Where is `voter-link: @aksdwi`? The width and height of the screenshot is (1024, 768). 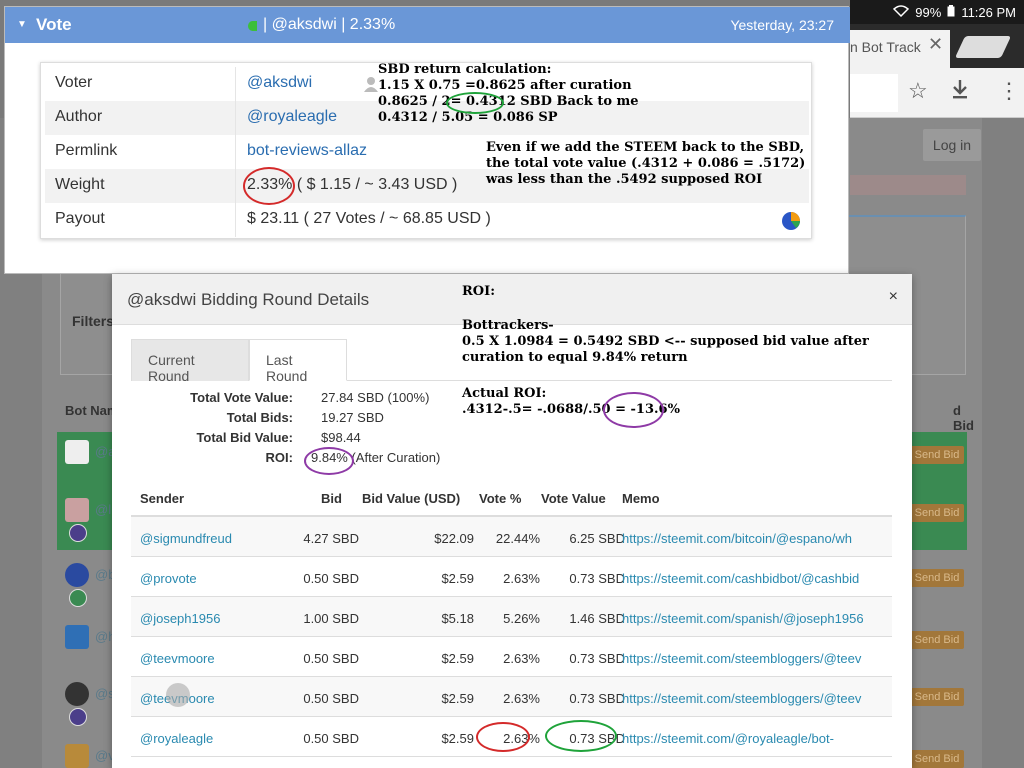
voter-link: @aksdwi is located at coordinates (279, 83).